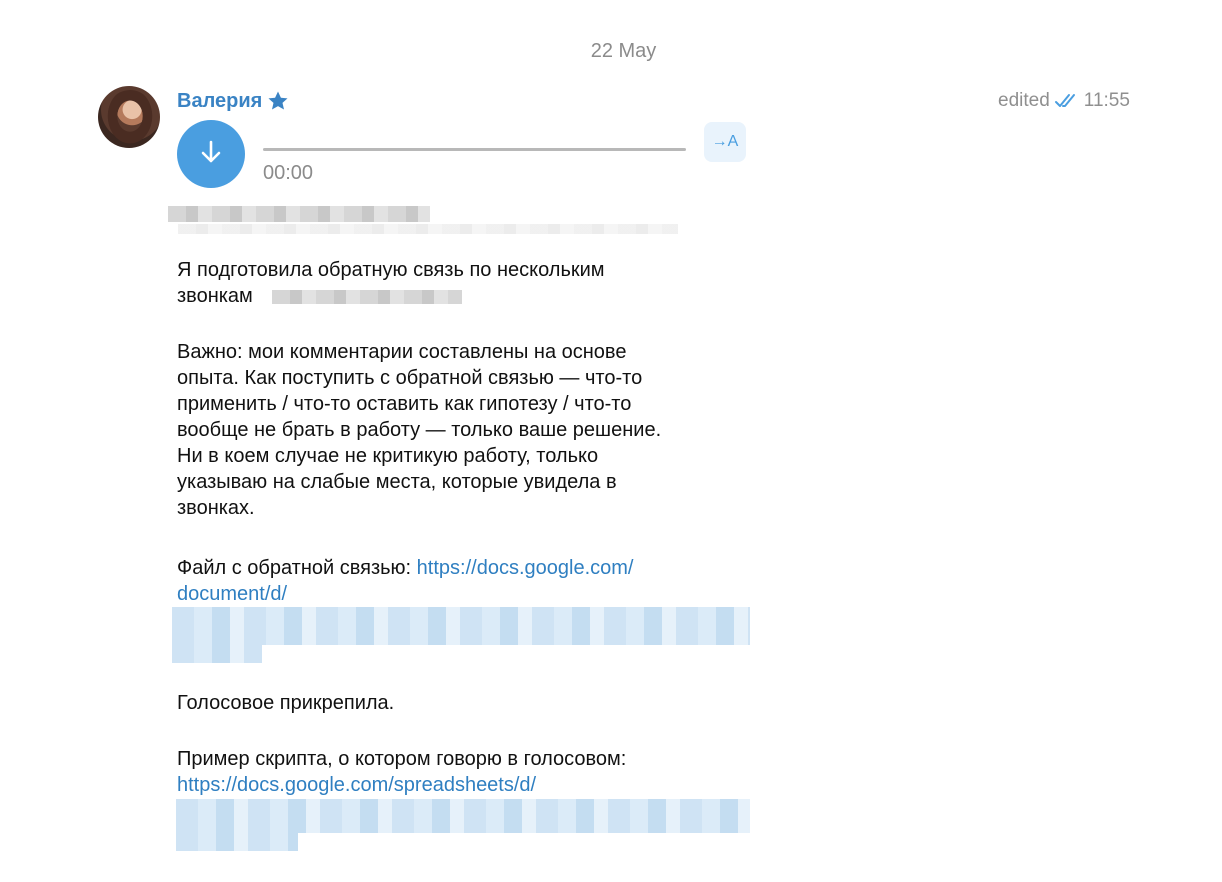 This screenshot has width=1222, height=882. Describe the element at coordinates (1106, 100) in the screenshot. I see `message-time: 11:55` at that location.